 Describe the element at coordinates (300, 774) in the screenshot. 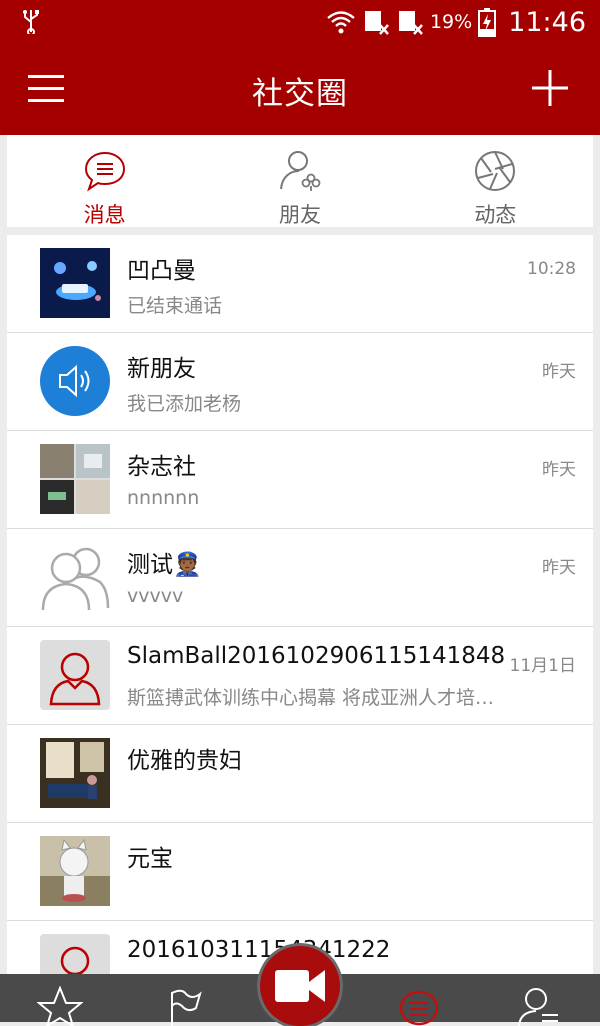

I see `conversation-row: 优雅的贵妇` at that location.